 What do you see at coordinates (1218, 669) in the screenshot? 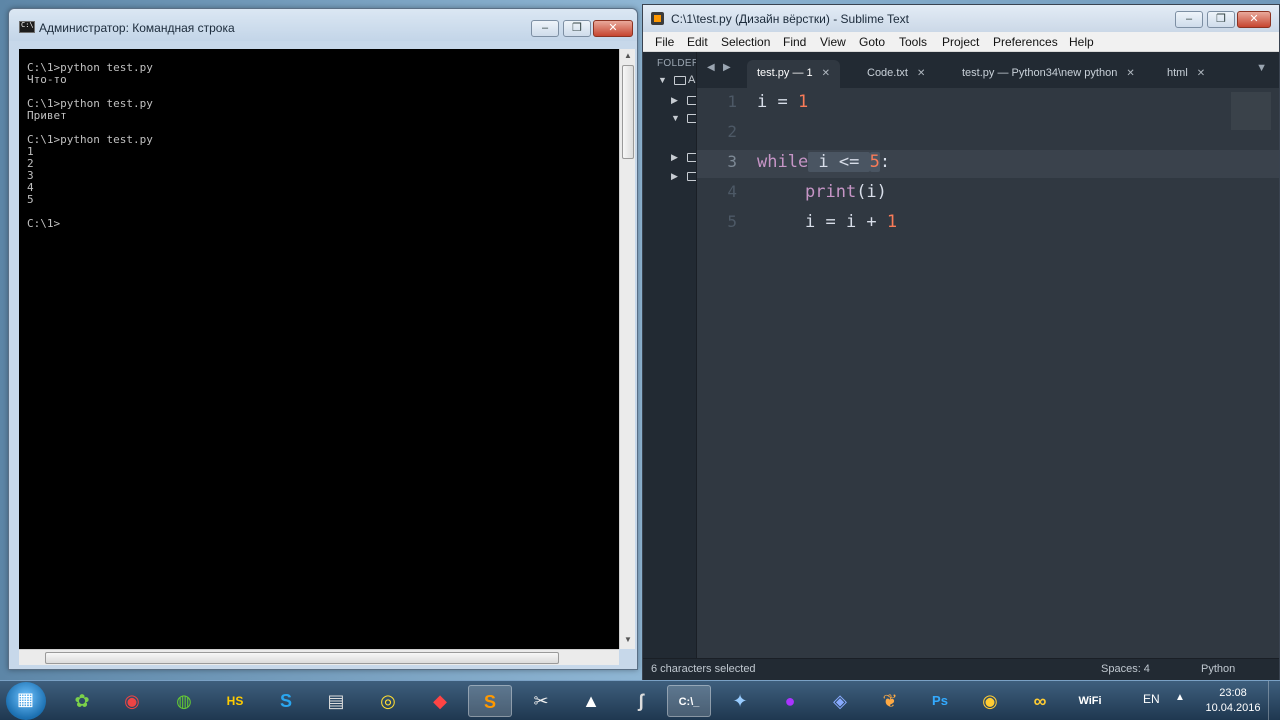
I see `syntax-setting: Python` at bounding box center [1218, 669].